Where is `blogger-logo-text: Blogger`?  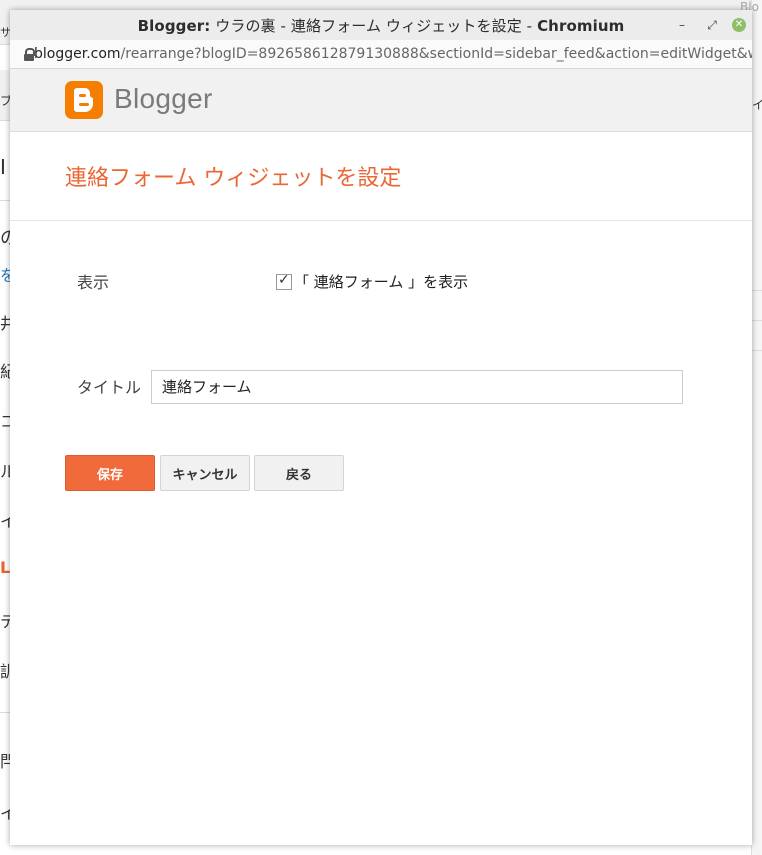
blogger-logo-text: Blogger is located at coordinates (163, 99).